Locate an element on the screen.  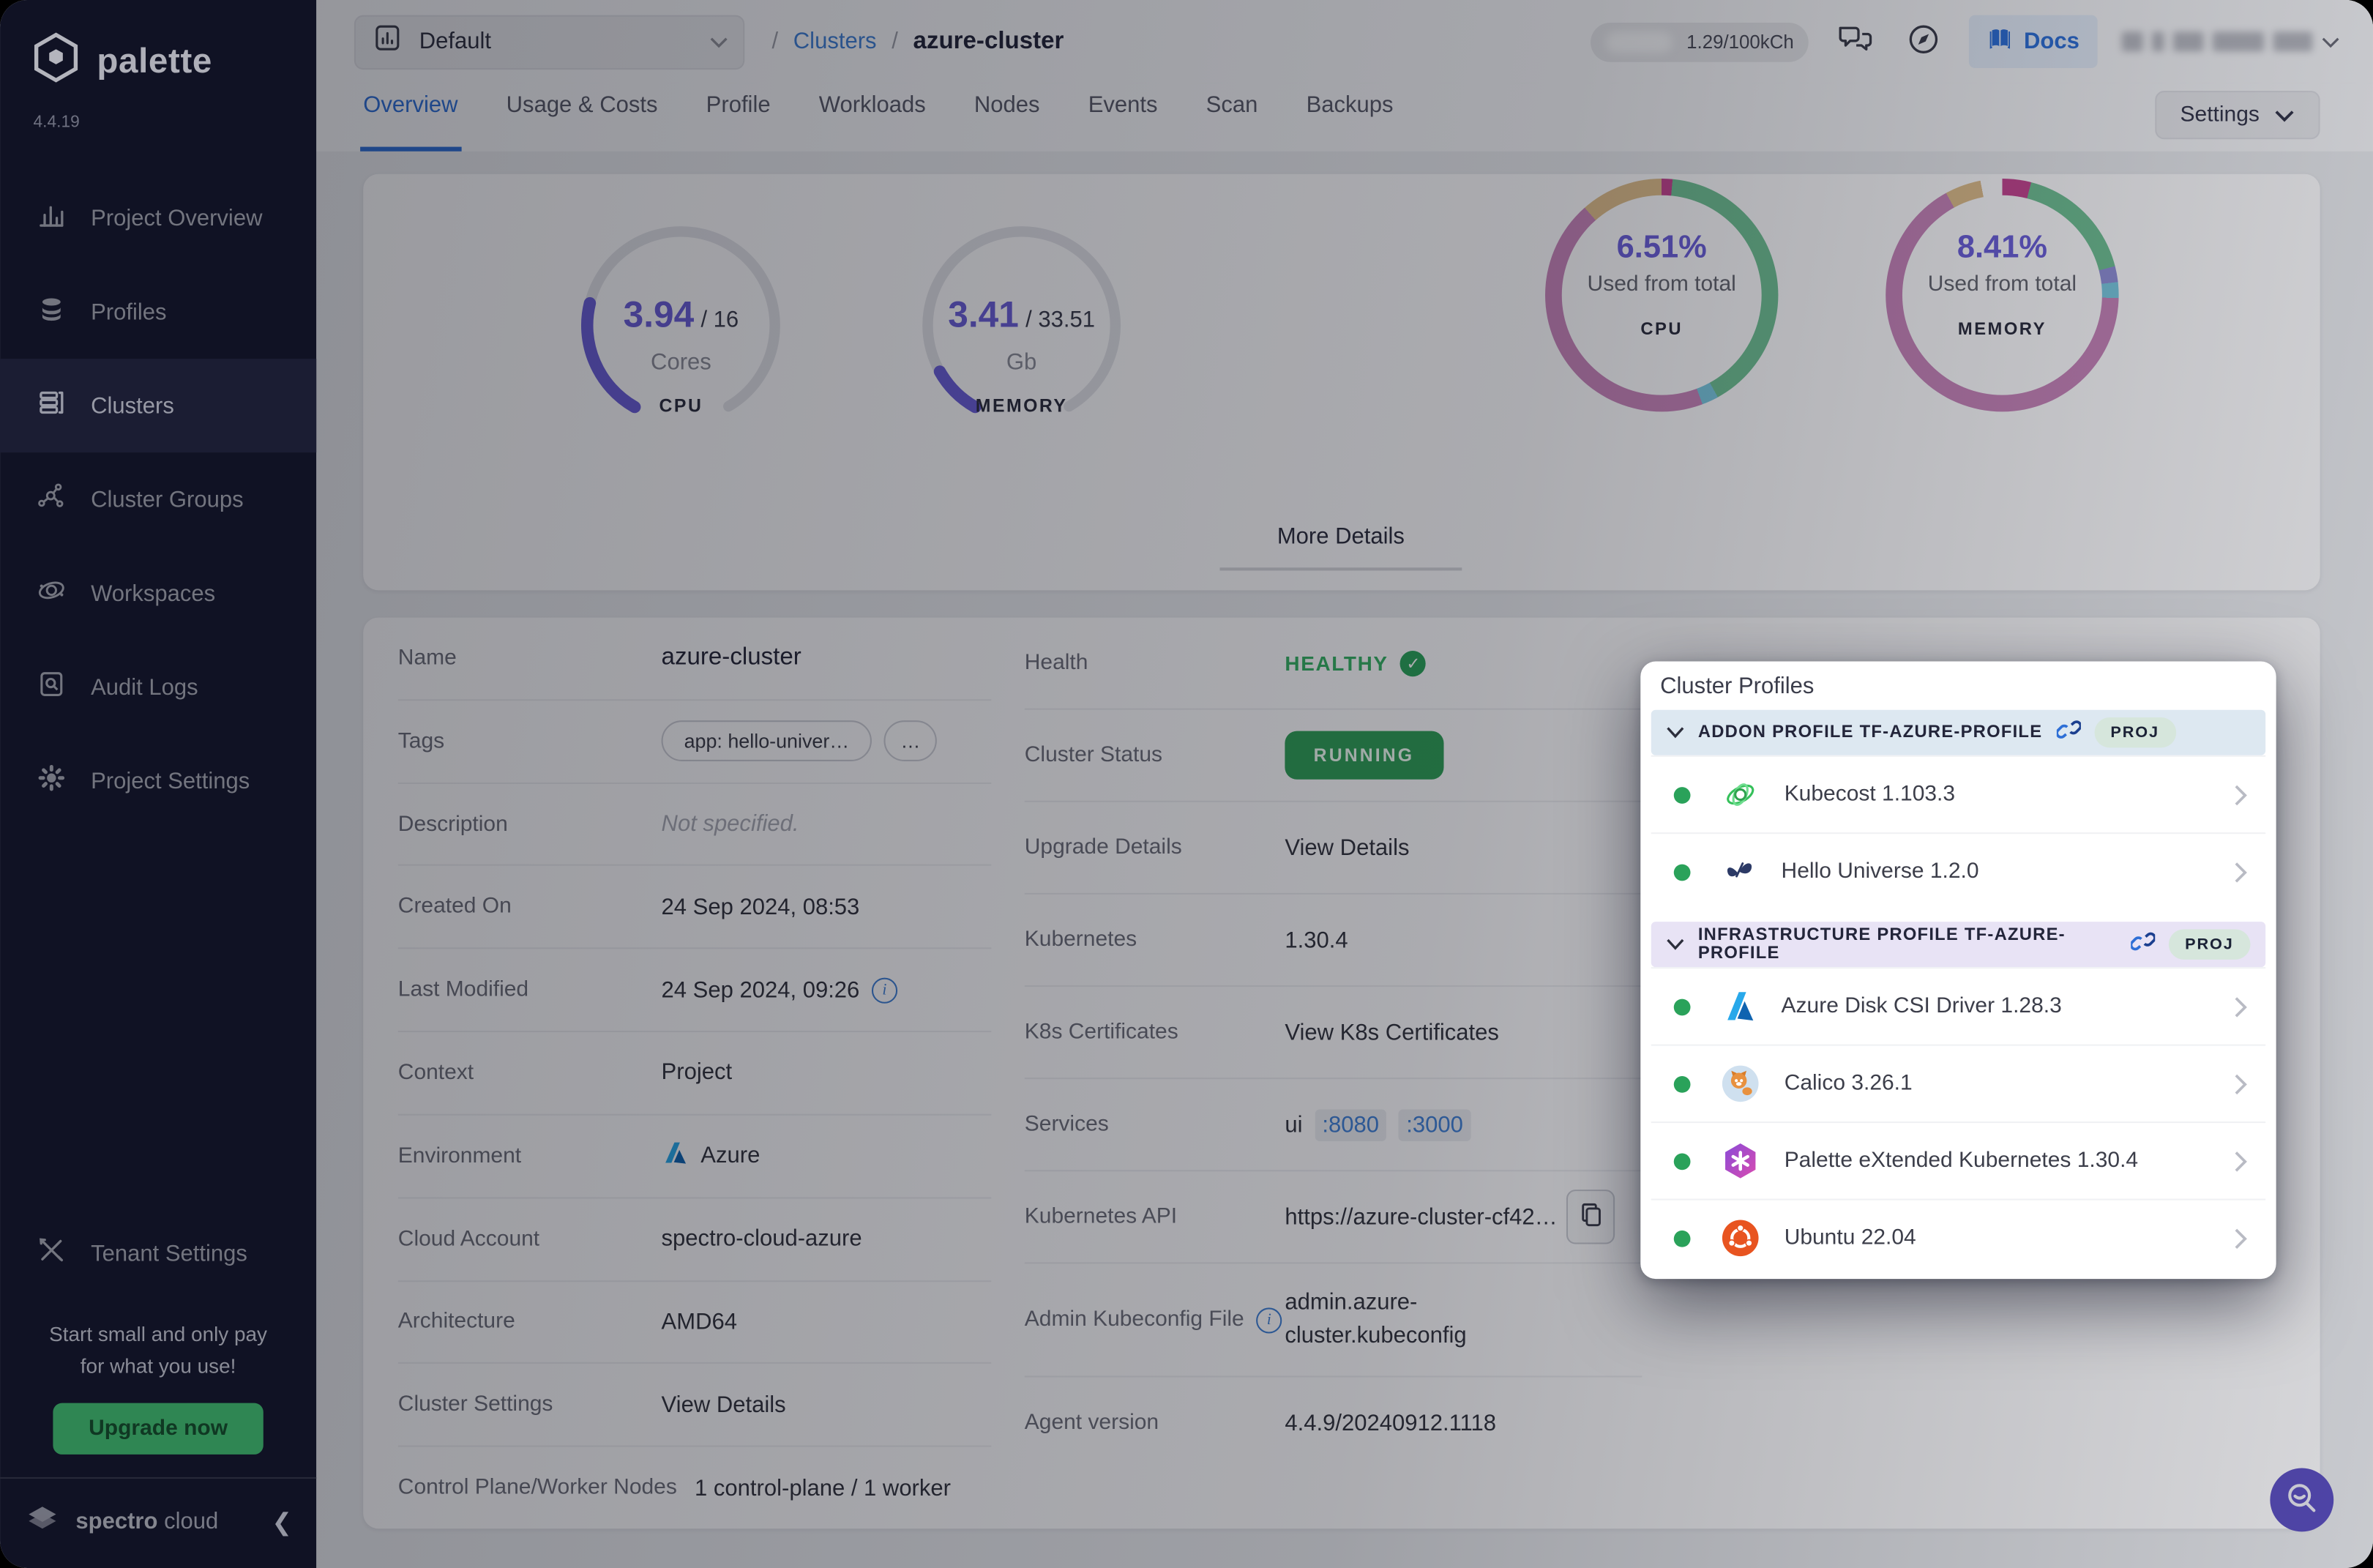
memory-donut-label: MEMORY is located at coordinates (2002, 330).